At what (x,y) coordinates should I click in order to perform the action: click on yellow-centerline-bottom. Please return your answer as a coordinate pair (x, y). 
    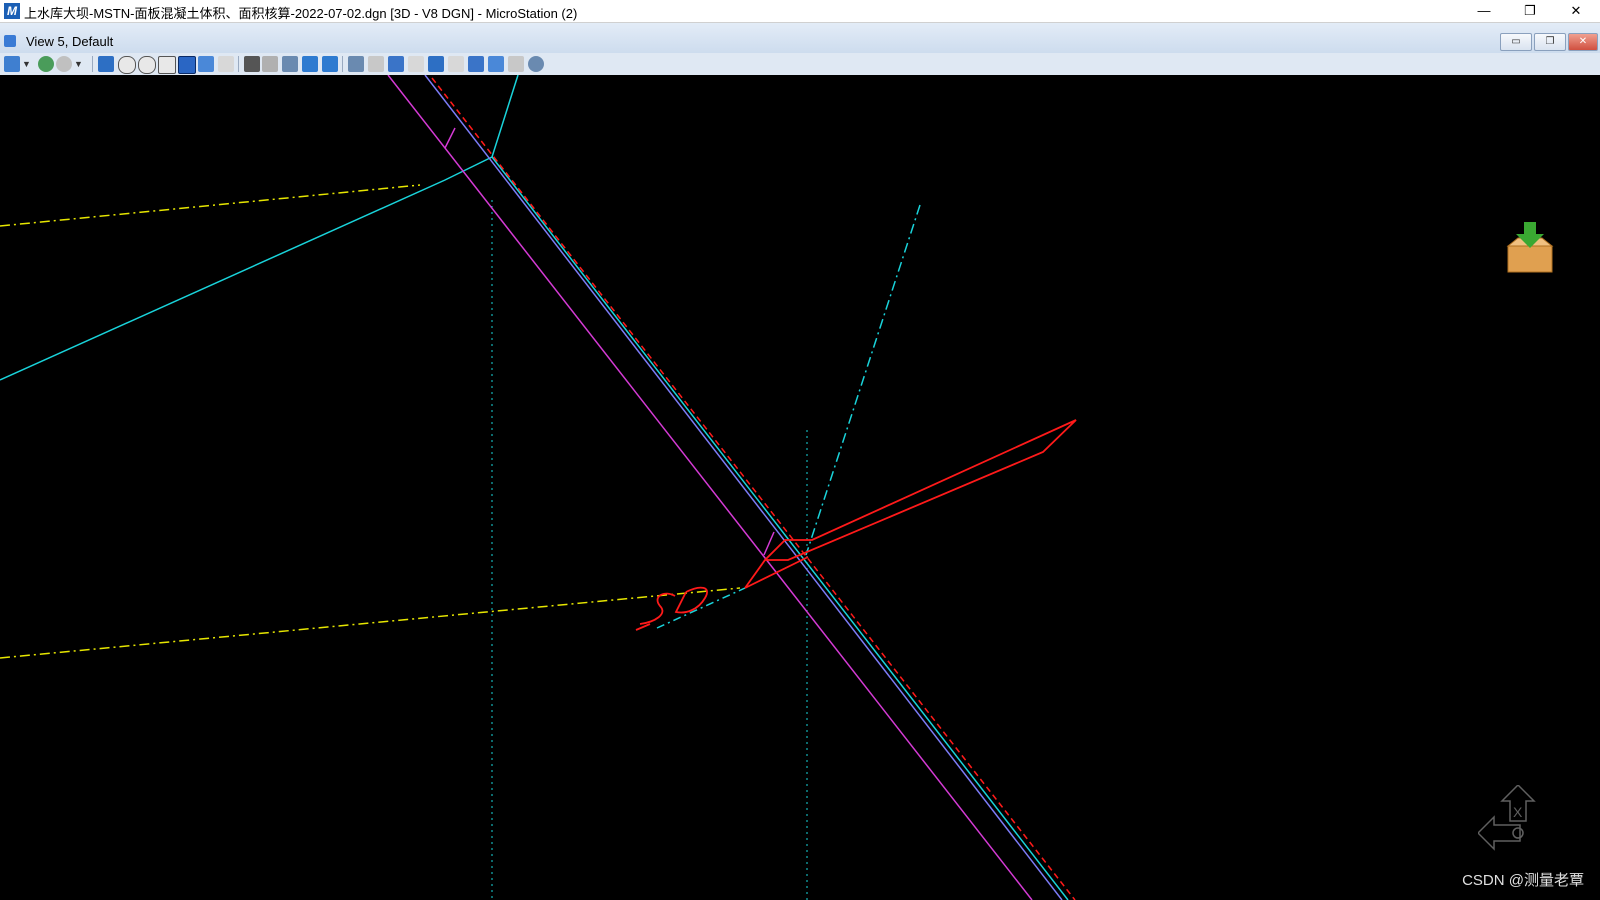
    Looking at the image, I should click on (370, 623).